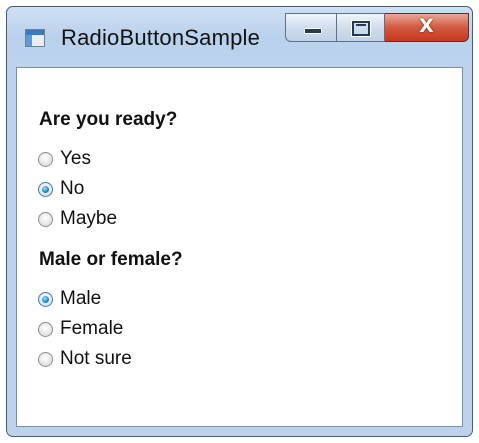 This screenshot has height=443, width=479. Describe the element at coordinates (45, 189) in the screenshot. I see `radio-circle-no` at that location.